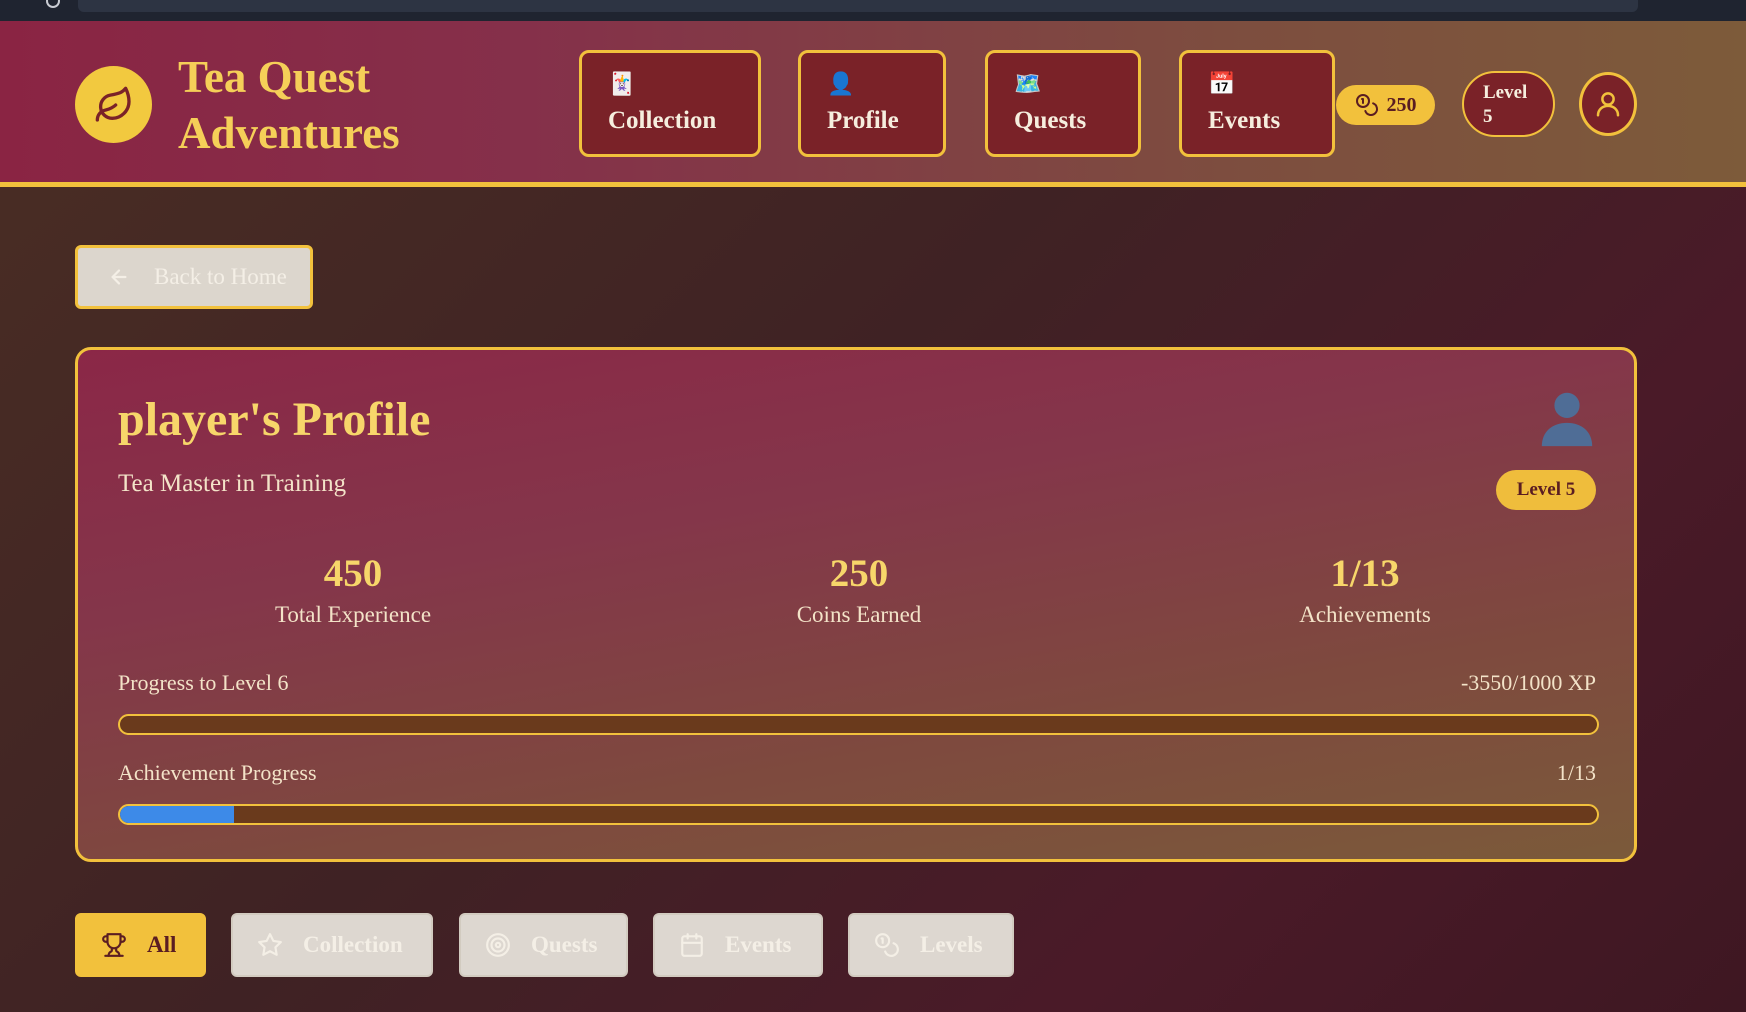  Describe the element at coordinates (1222, 83) in the screenshot. I see `calendar-icon: 📅` at that location.